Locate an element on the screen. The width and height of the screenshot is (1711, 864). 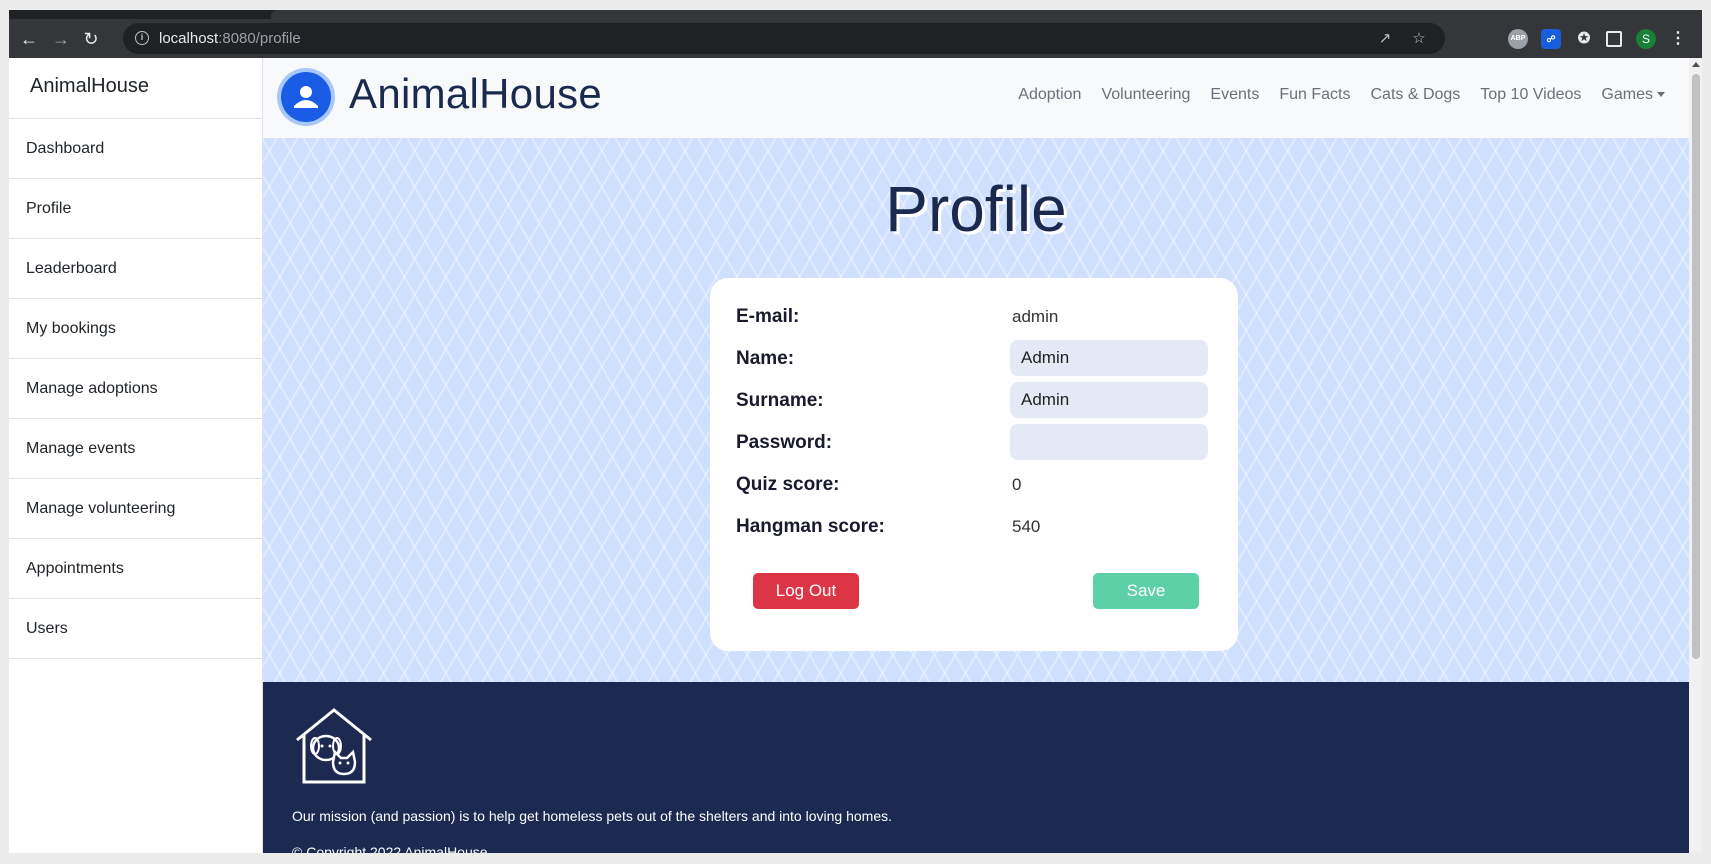
logout-button: Log Out is located at coordinates (806, 591).